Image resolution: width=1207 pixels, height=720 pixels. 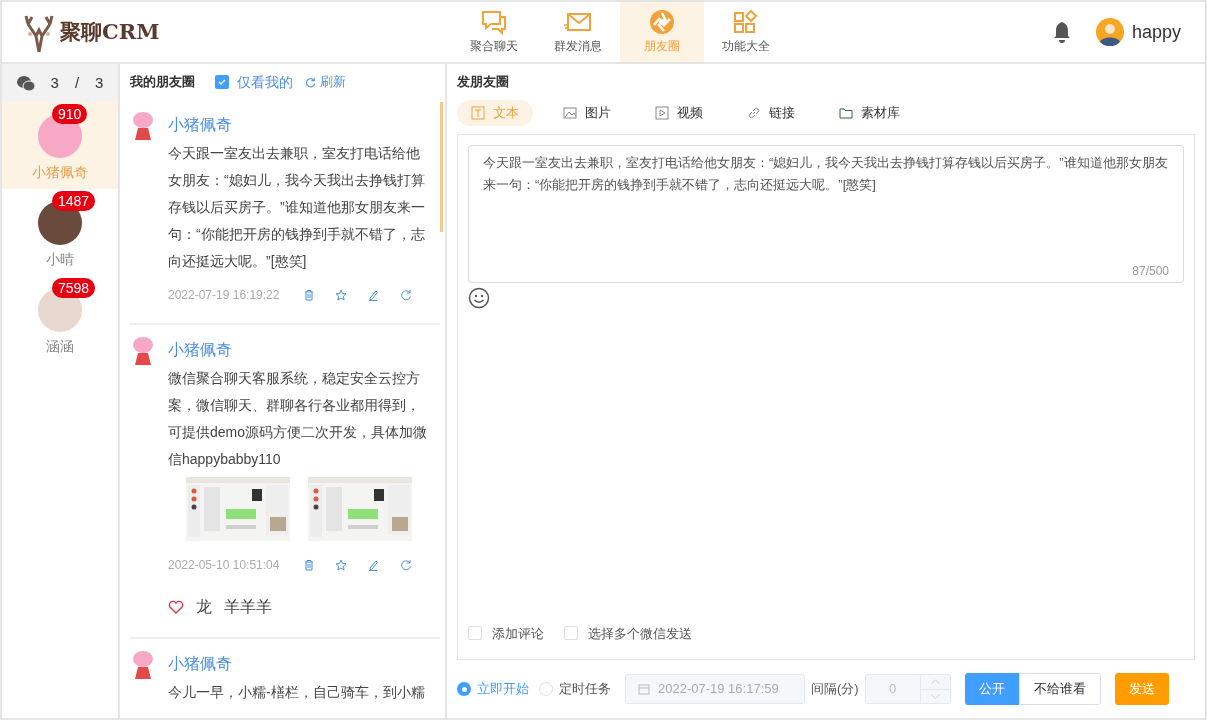 I want to click on image-icon, so click(x=570, y=113).